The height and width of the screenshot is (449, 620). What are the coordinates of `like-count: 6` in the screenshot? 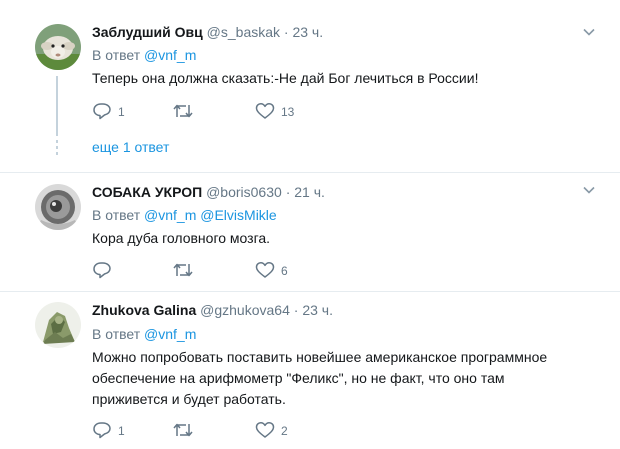 It's located at (284, 271).